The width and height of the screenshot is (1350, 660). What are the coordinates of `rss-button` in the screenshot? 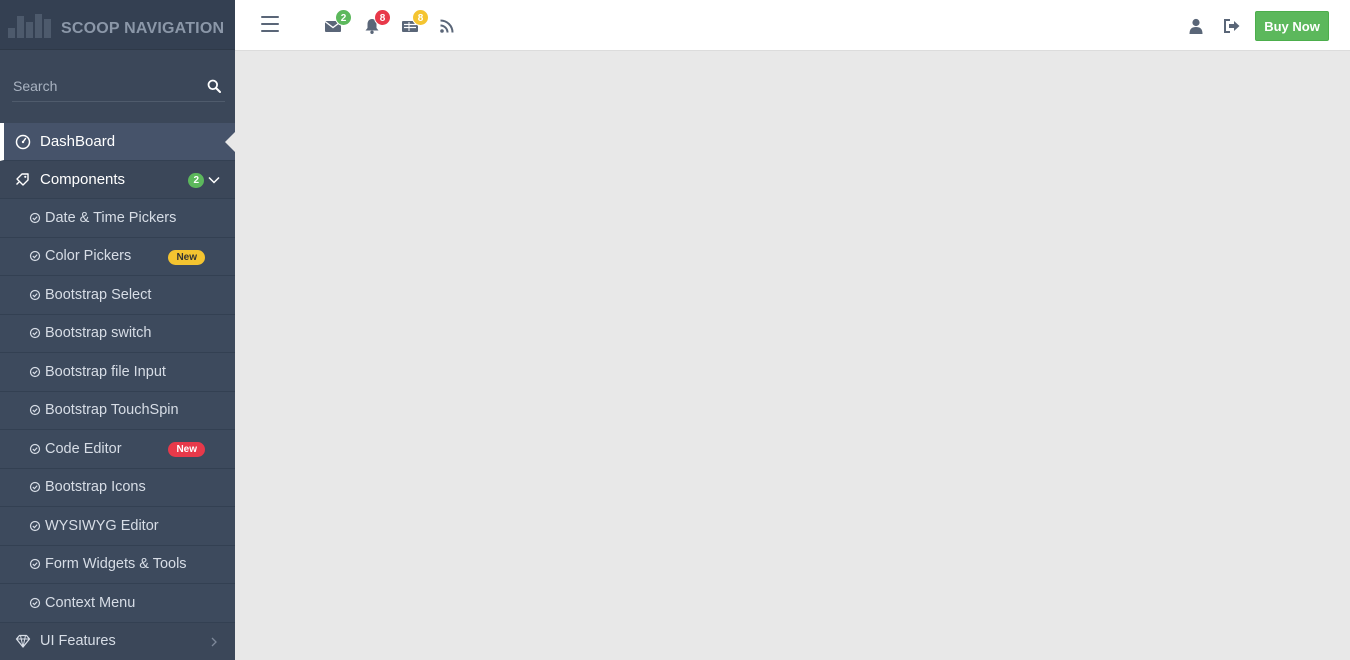 It's located at (447, 26).